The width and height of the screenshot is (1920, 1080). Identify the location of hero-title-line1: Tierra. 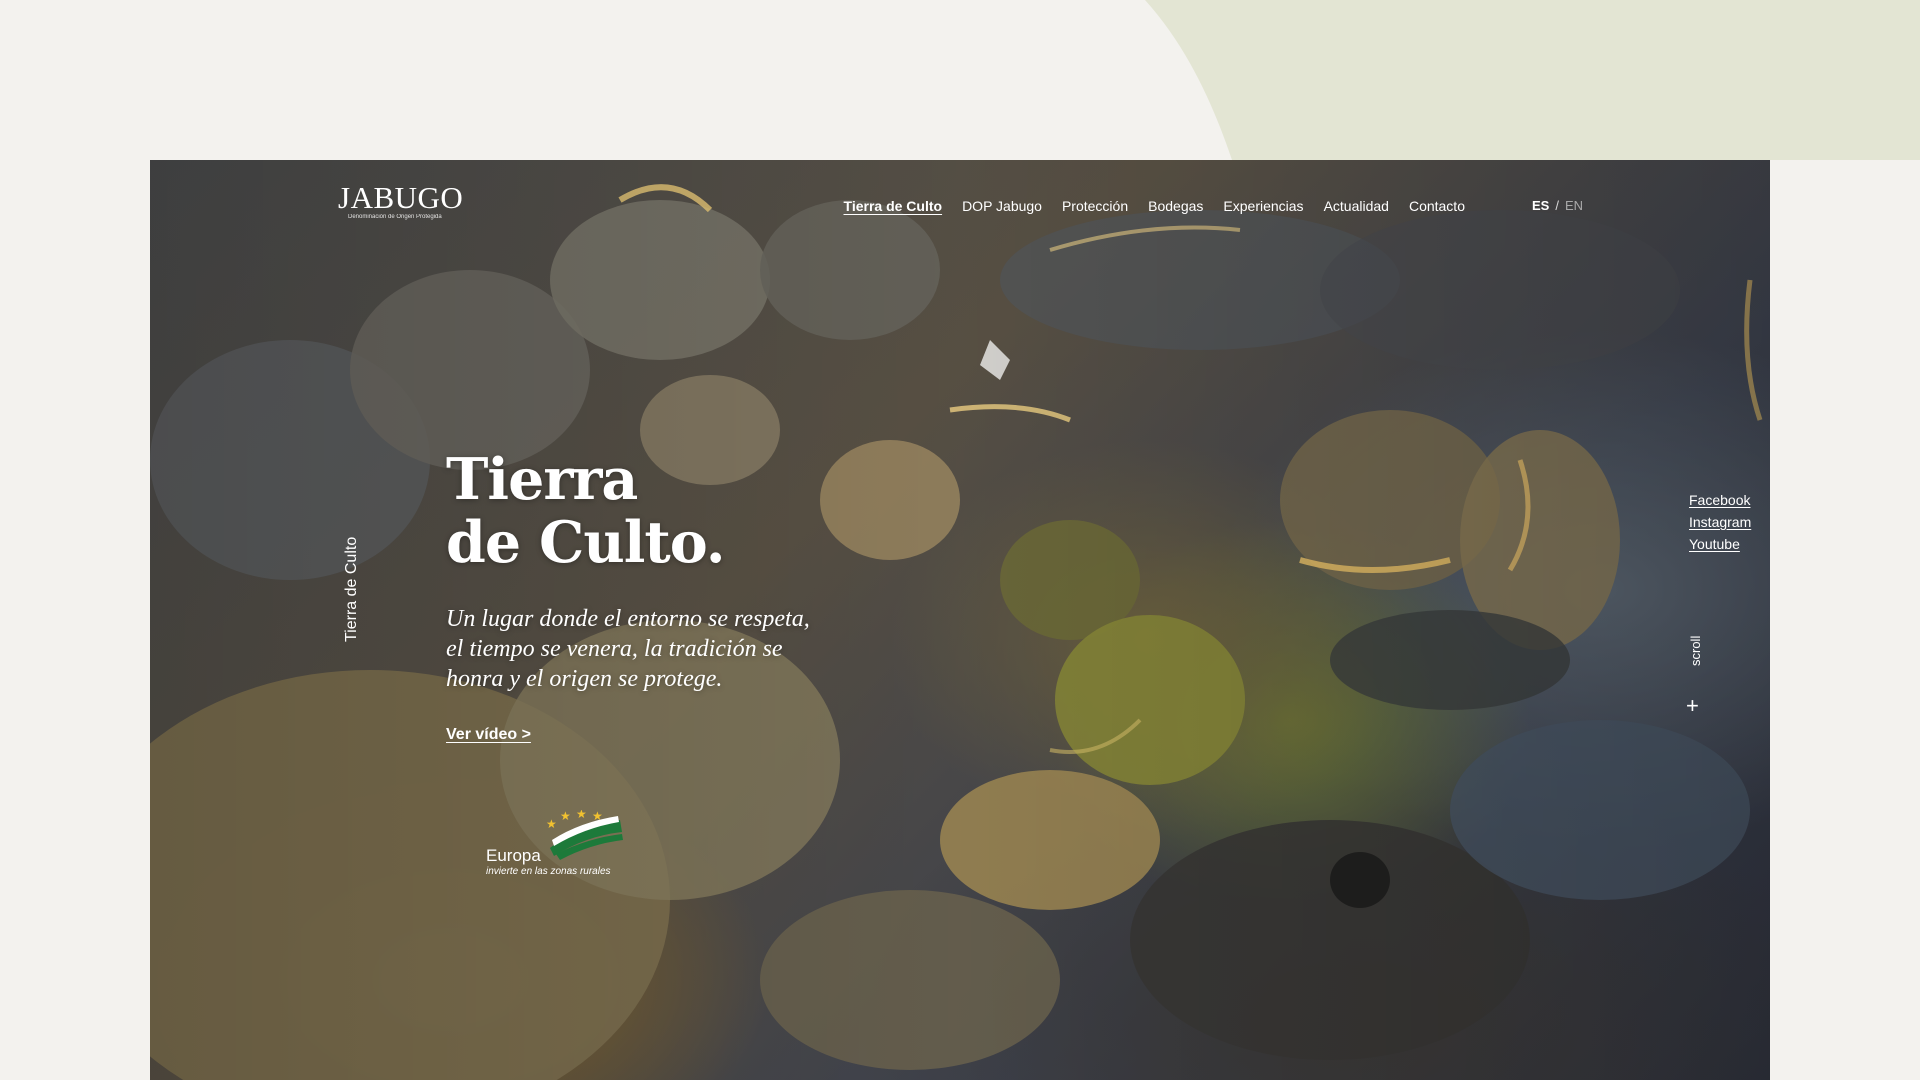
(542, 479).